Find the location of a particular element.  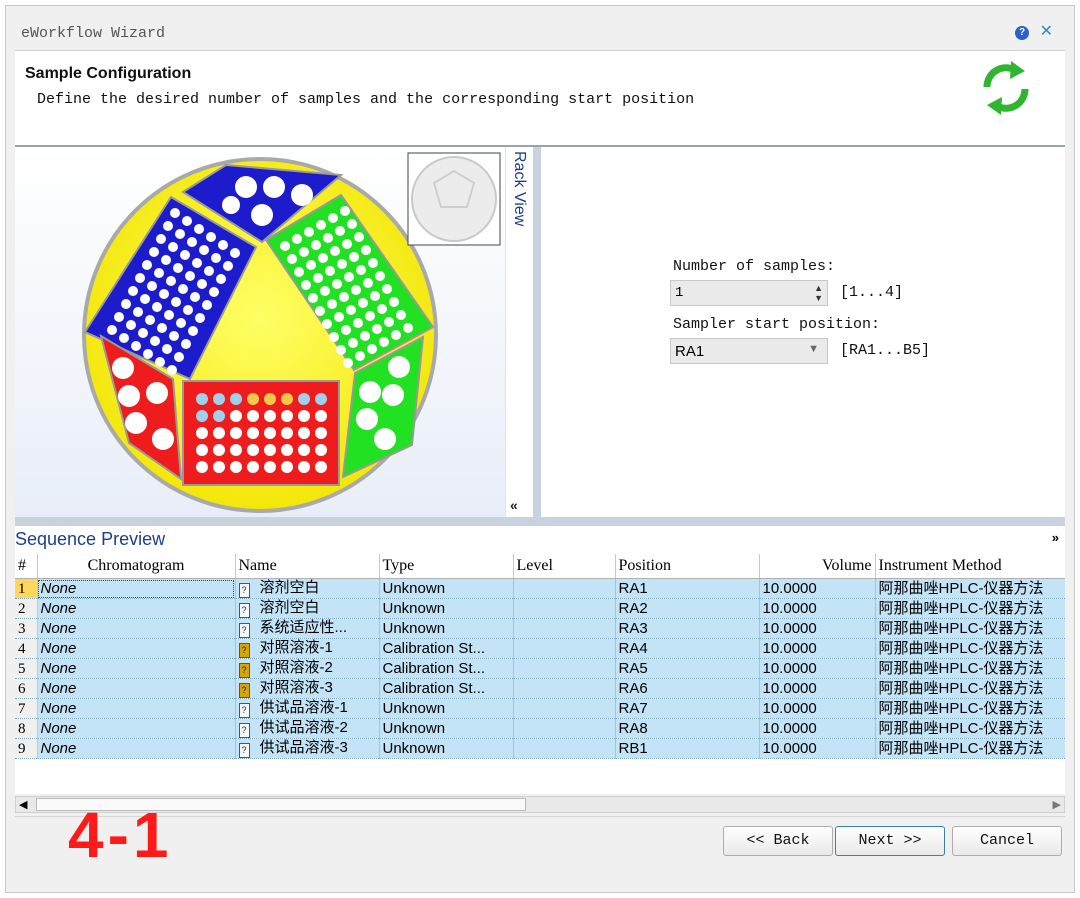

scroll-left-icon: ◀ is located at coordinates (23, 804).